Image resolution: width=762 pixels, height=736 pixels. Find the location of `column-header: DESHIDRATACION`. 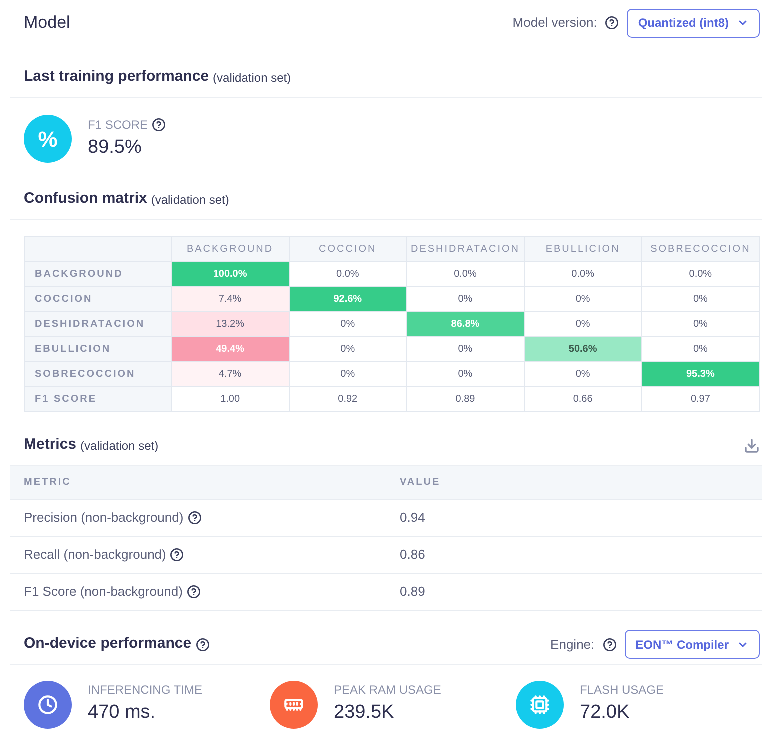

column-header: DESHIDRATACION is located at coordinates (465, 249).